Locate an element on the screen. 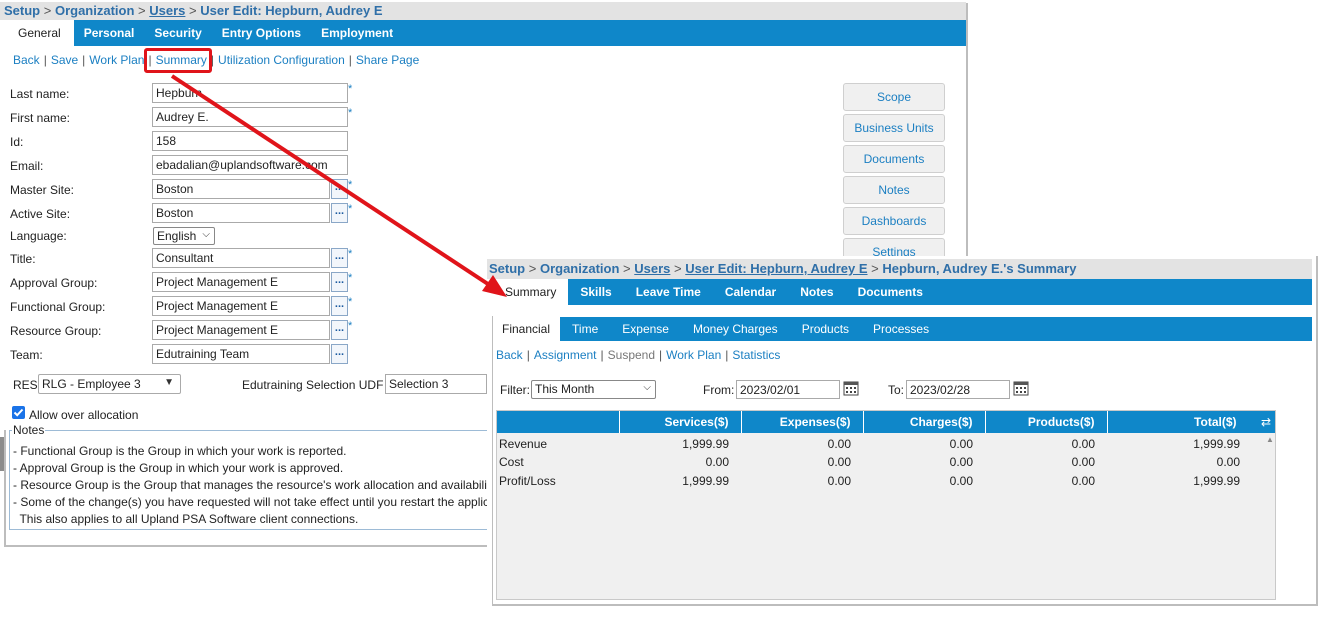 This screenshot has width=1329, height=617. subtab-financial: Financial is located at coordinates (526, 329).